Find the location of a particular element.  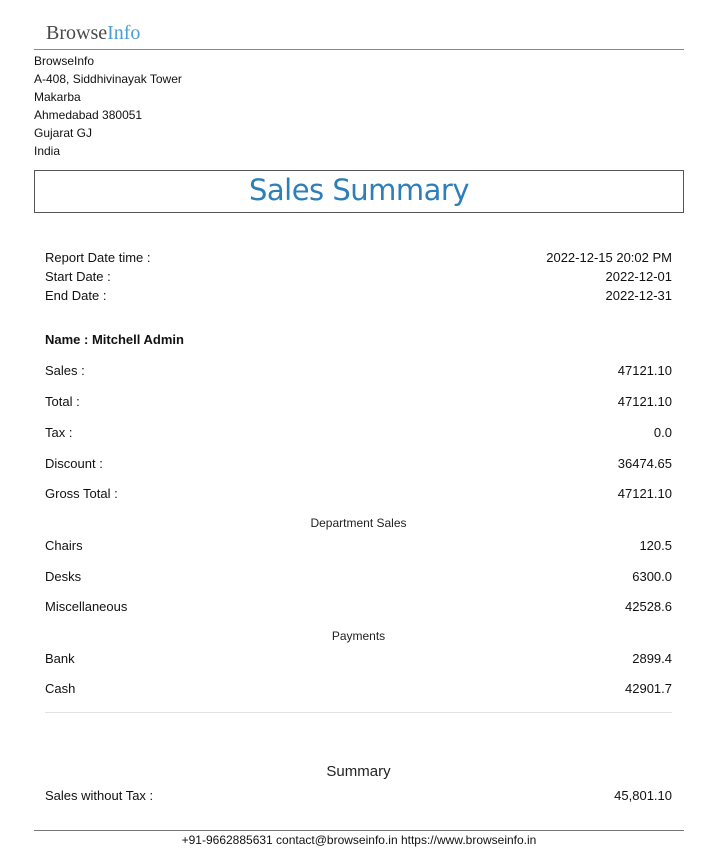

total-row-label: Sales : is located at coordinates (65, 370).